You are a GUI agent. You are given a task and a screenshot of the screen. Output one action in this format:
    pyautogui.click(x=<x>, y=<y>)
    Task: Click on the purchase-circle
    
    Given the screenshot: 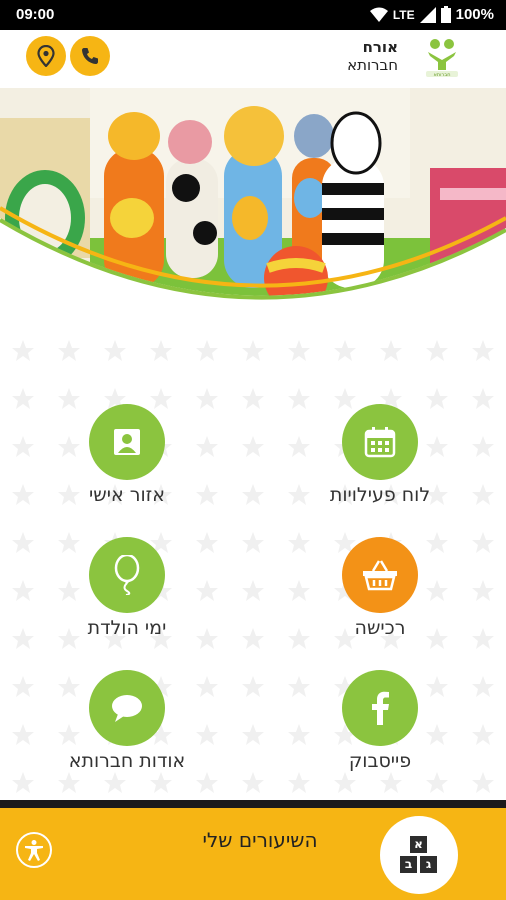 What is the action you would take?
    pyautogui.click(x=380, y=575)
    